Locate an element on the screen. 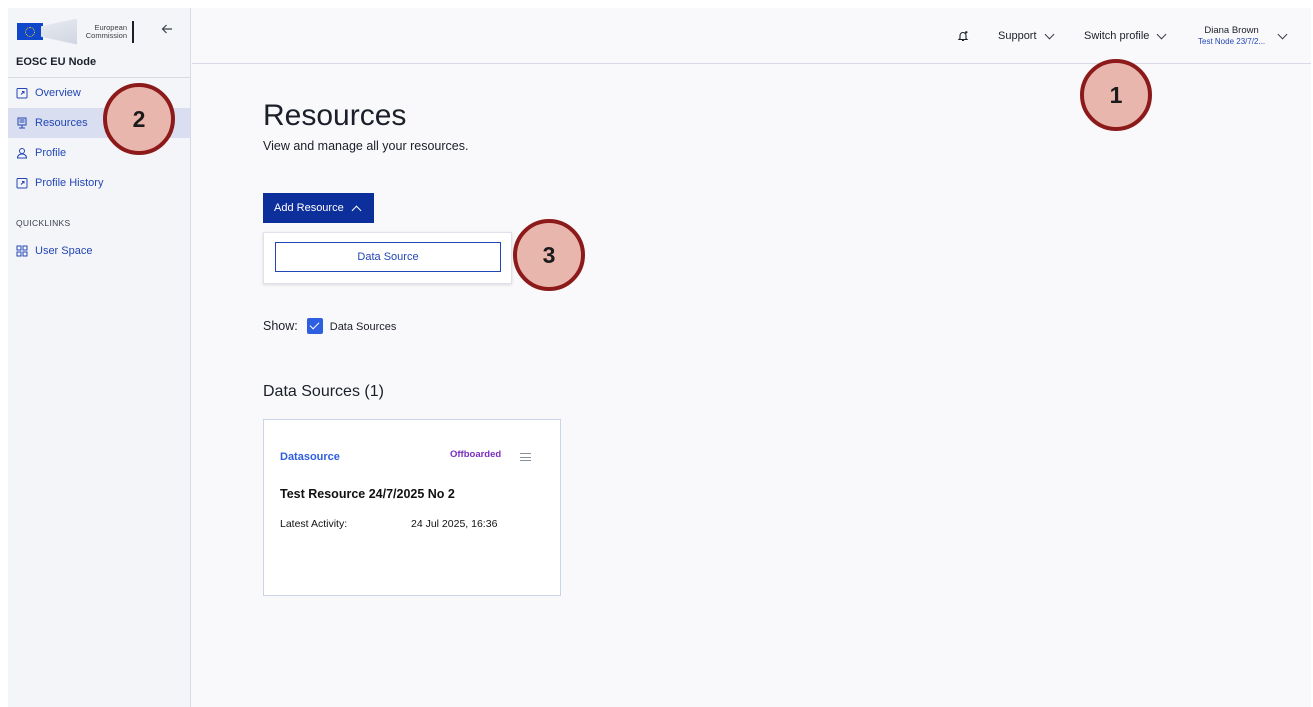 The height and width of the screenshot is (707, 1313). quicklinks-heading: QUICKLINKS is located at coordinates (43, 223).